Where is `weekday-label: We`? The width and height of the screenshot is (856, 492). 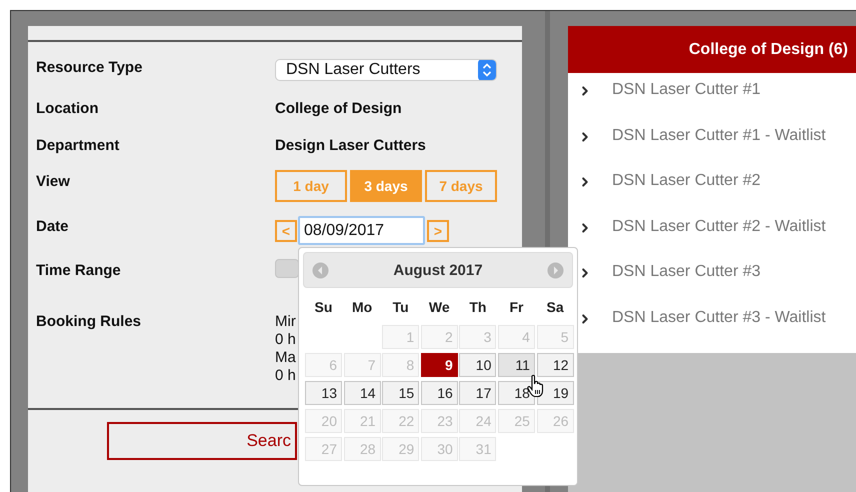 weekday-label: We is located at coordinates (439, 307).